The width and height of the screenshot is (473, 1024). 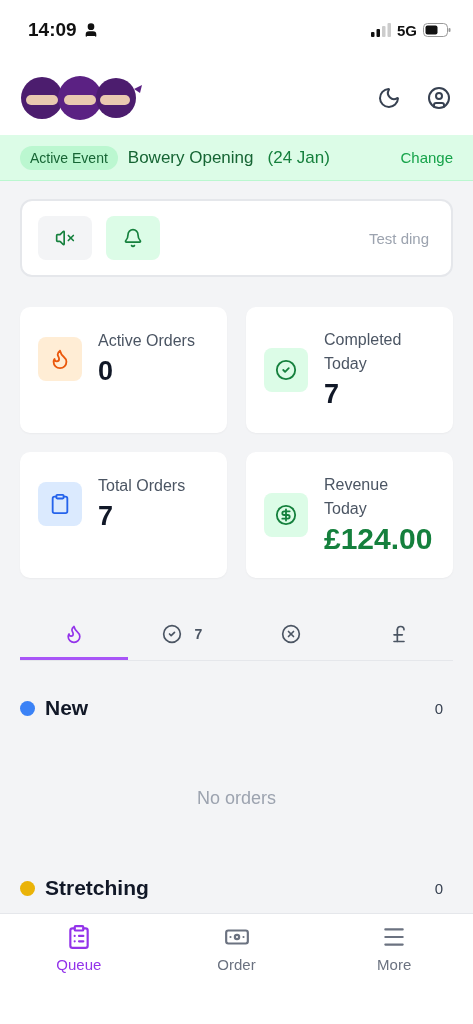 I want to click on stat-label: Active Orders, so click(x=146, y=341).